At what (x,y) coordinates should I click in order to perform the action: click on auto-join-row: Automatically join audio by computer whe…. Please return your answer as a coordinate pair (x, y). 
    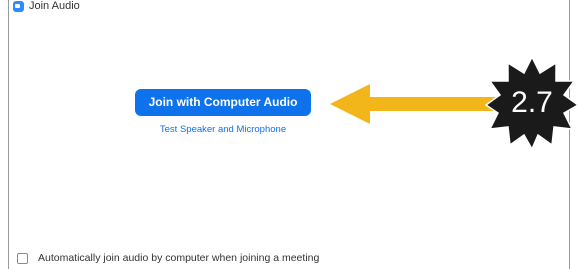
    Looking at the image, I should click on (168, 258).